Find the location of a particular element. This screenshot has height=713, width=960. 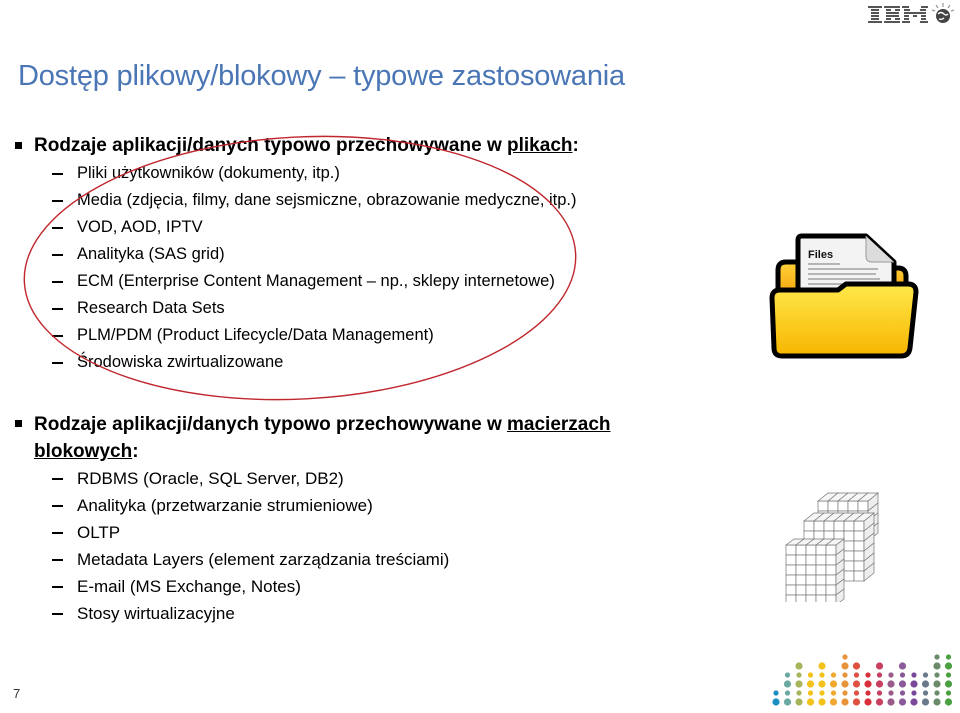

heading-underlined: blokowych is located at coordinates (83, 451).